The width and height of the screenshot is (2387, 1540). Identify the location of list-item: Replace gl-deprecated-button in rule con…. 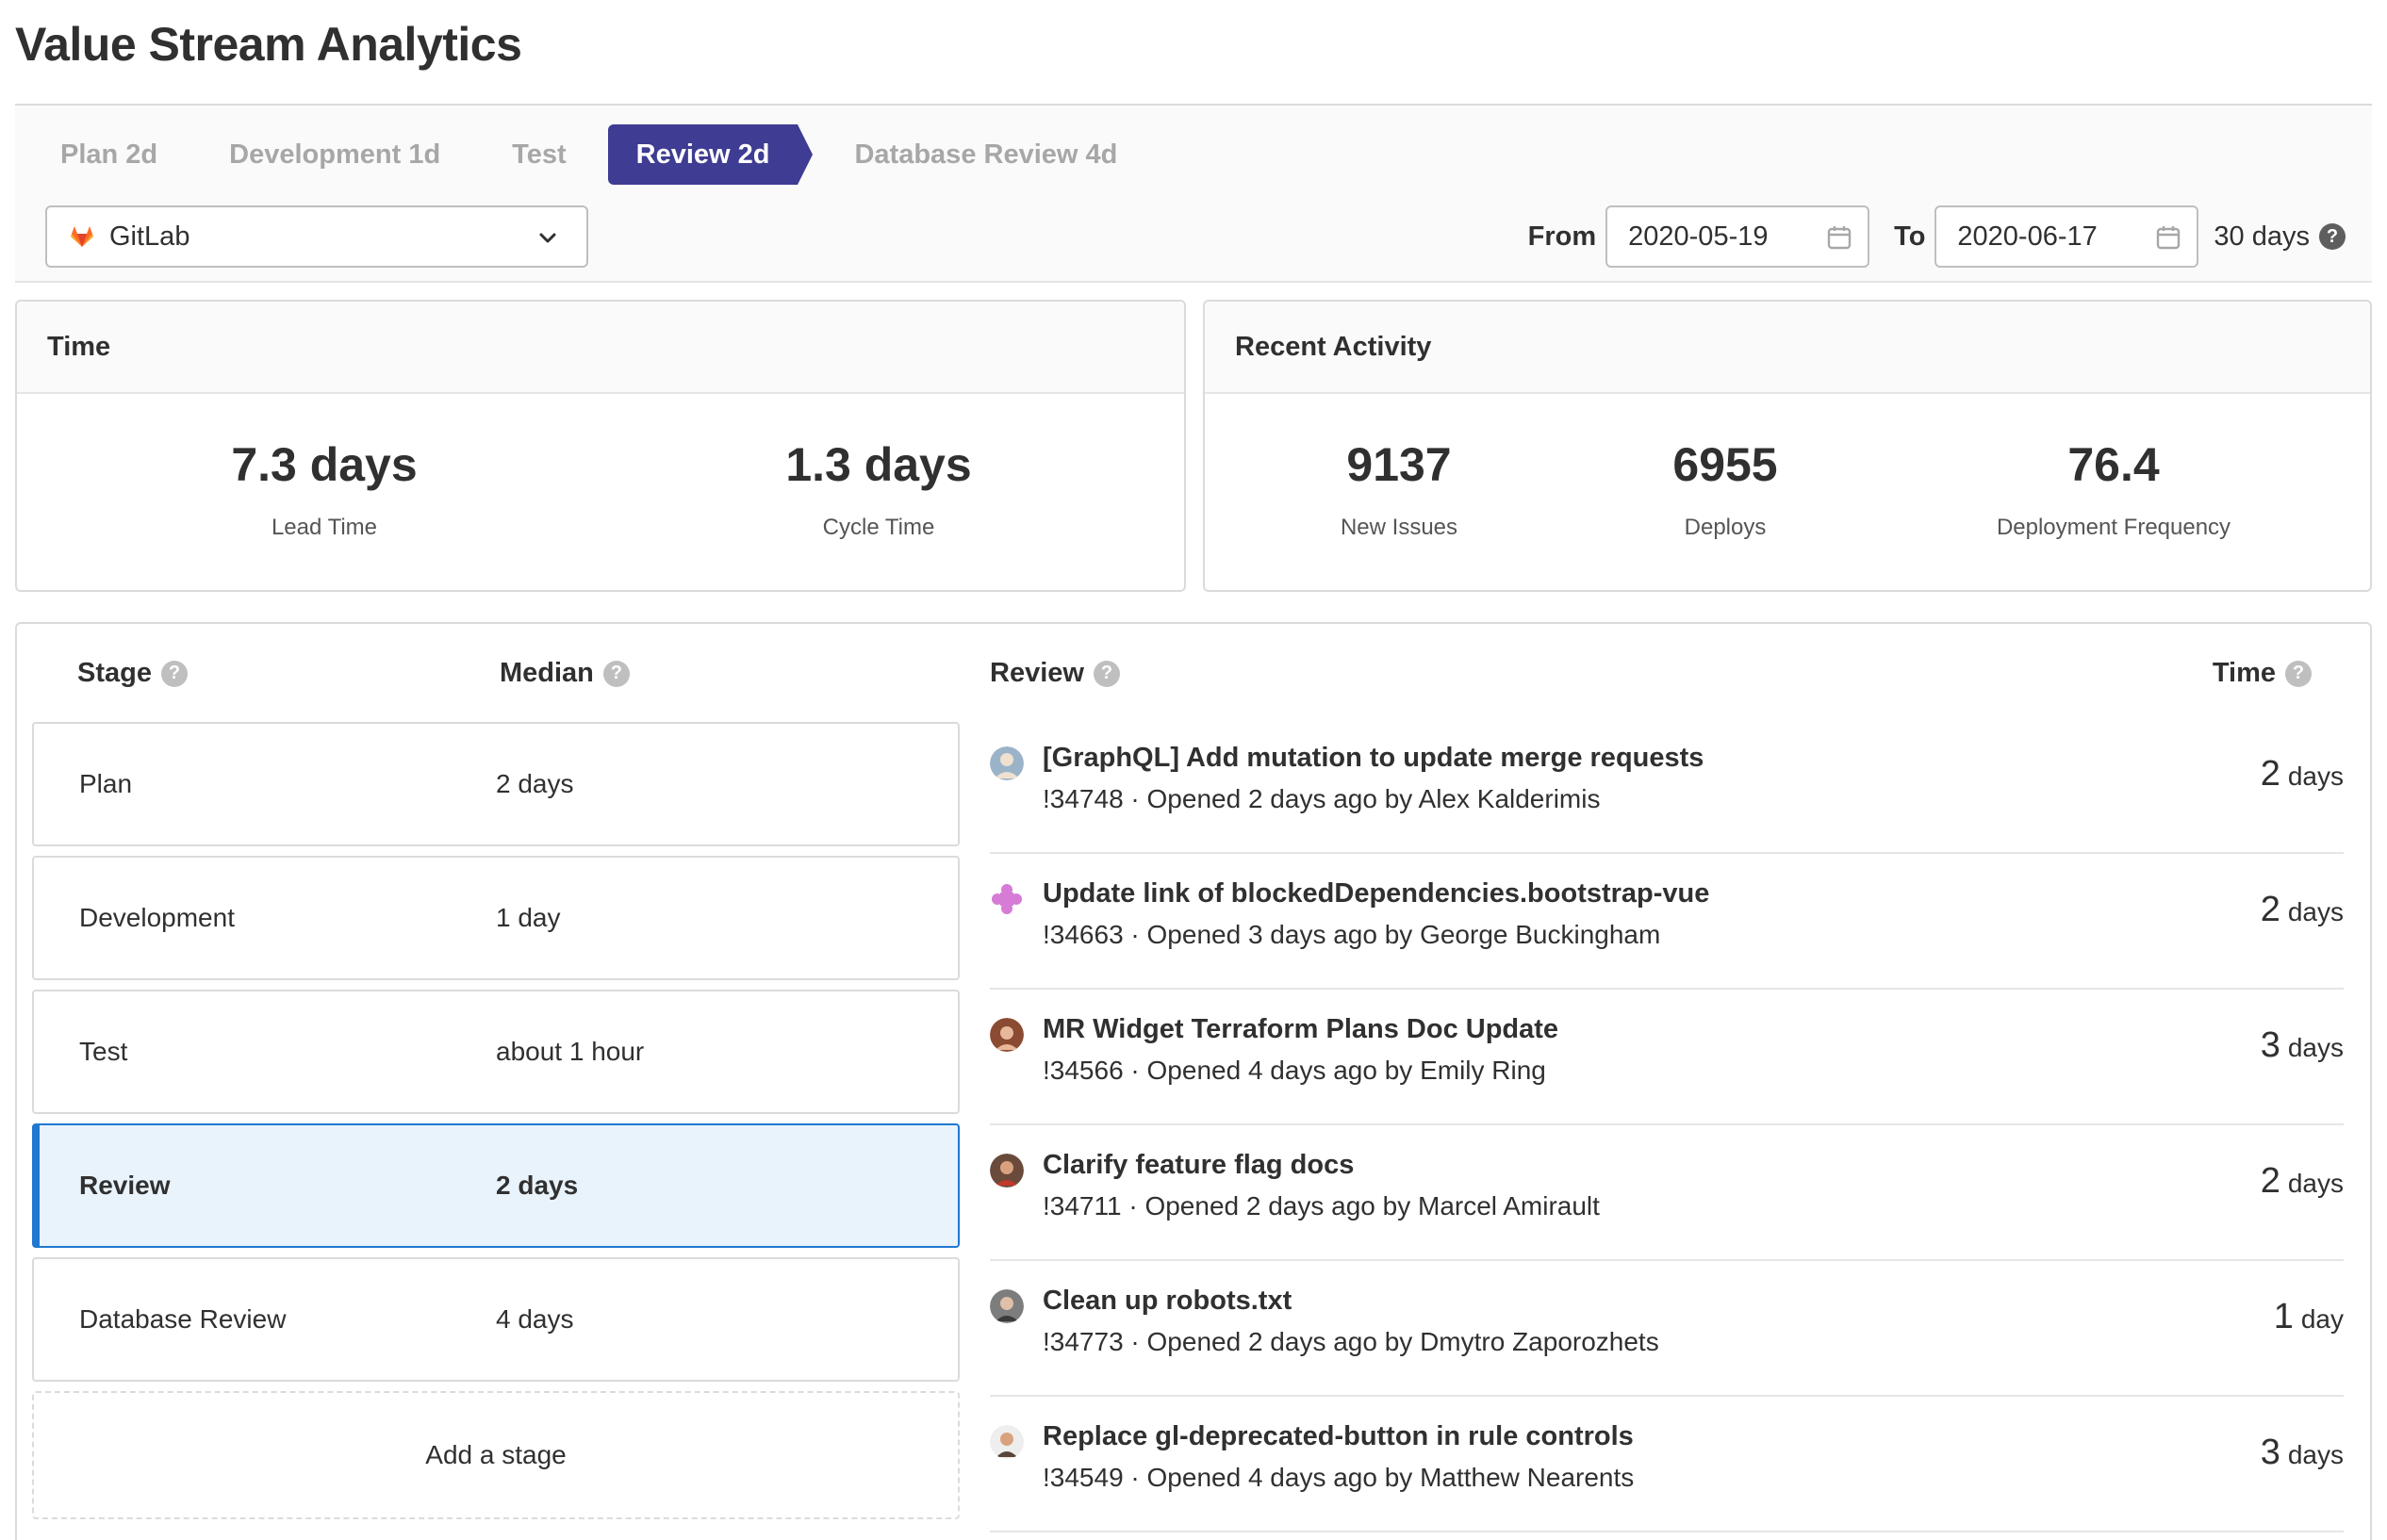
(1667, 1464).